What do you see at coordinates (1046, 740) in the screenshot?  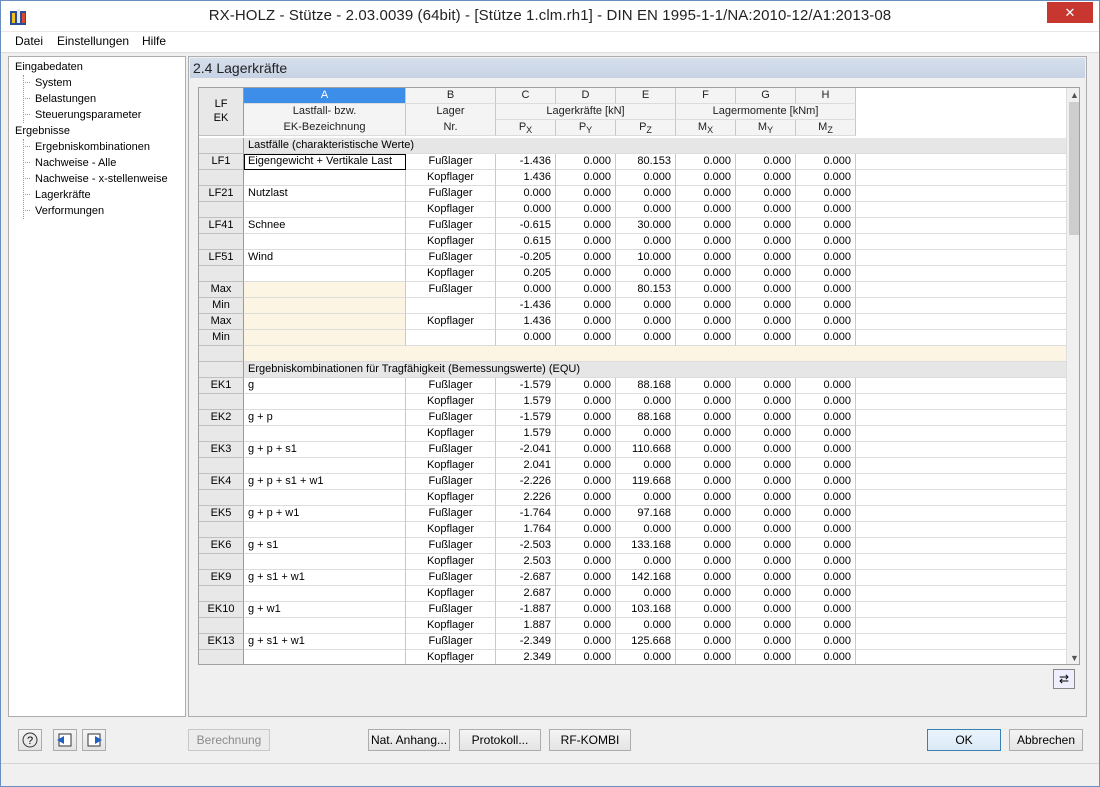 I see `cancel-button: Abbrechen` at bounding box center [1046, 740].